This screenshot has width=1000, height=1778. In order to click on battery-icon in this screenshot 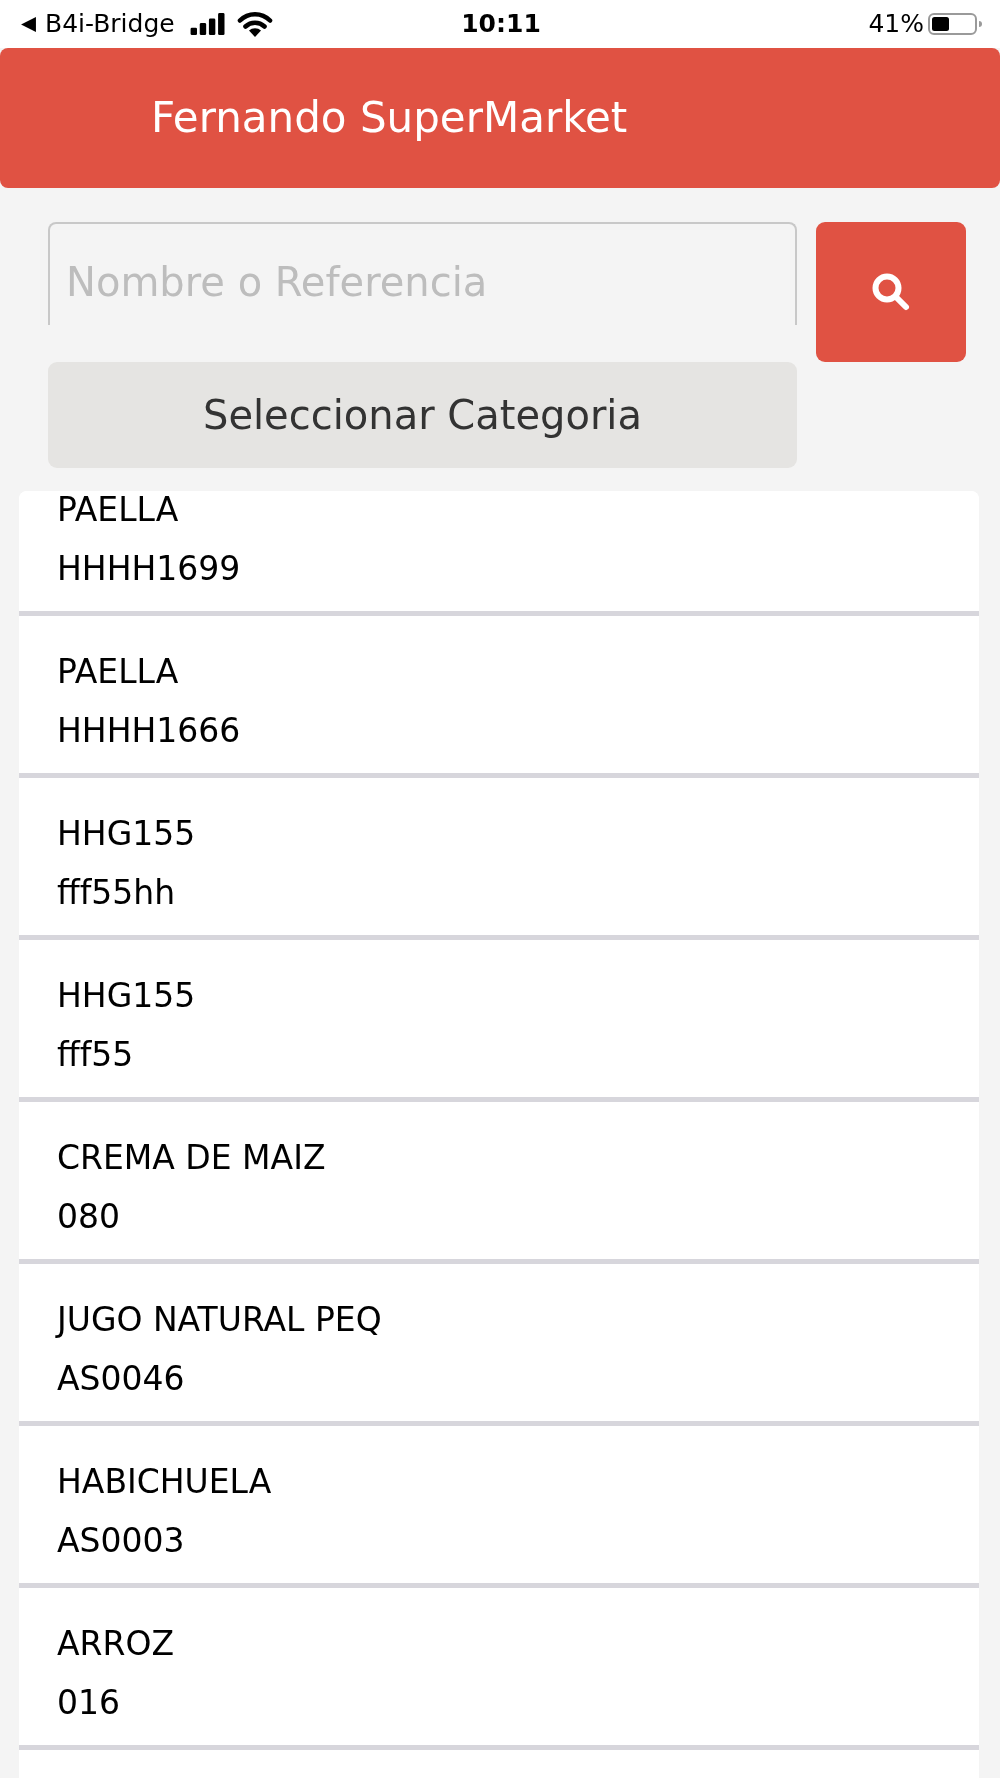, I will do `click(955, 24)`.